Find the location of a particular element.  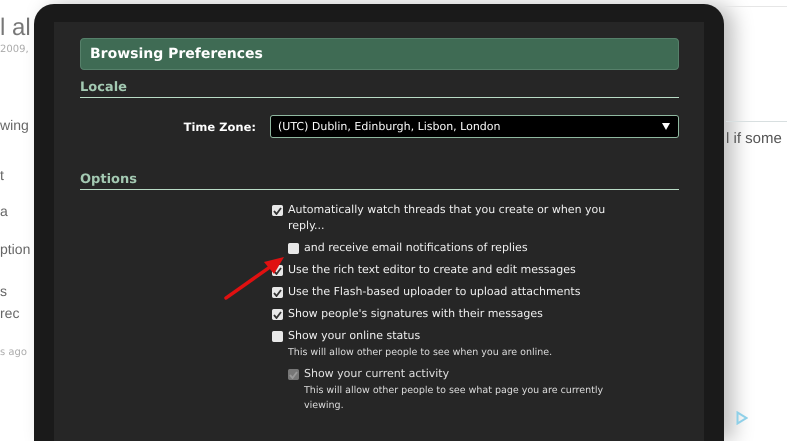

option-label: Show your online status is located at coordinates (354, 336).